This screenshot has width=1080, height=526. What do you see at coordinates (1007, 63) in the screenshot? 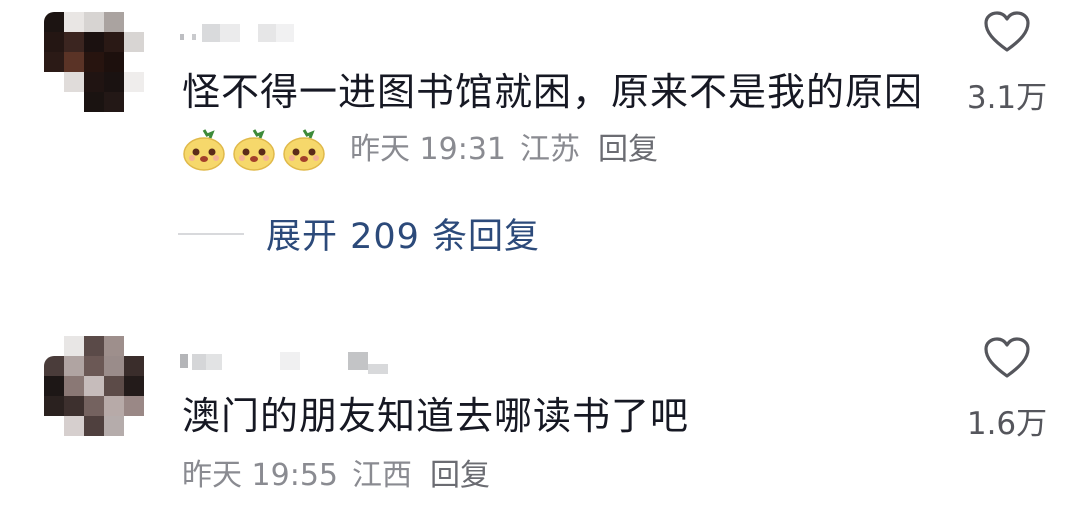
I see `like-button: 3.1万` at bounding box center [1007, 63].